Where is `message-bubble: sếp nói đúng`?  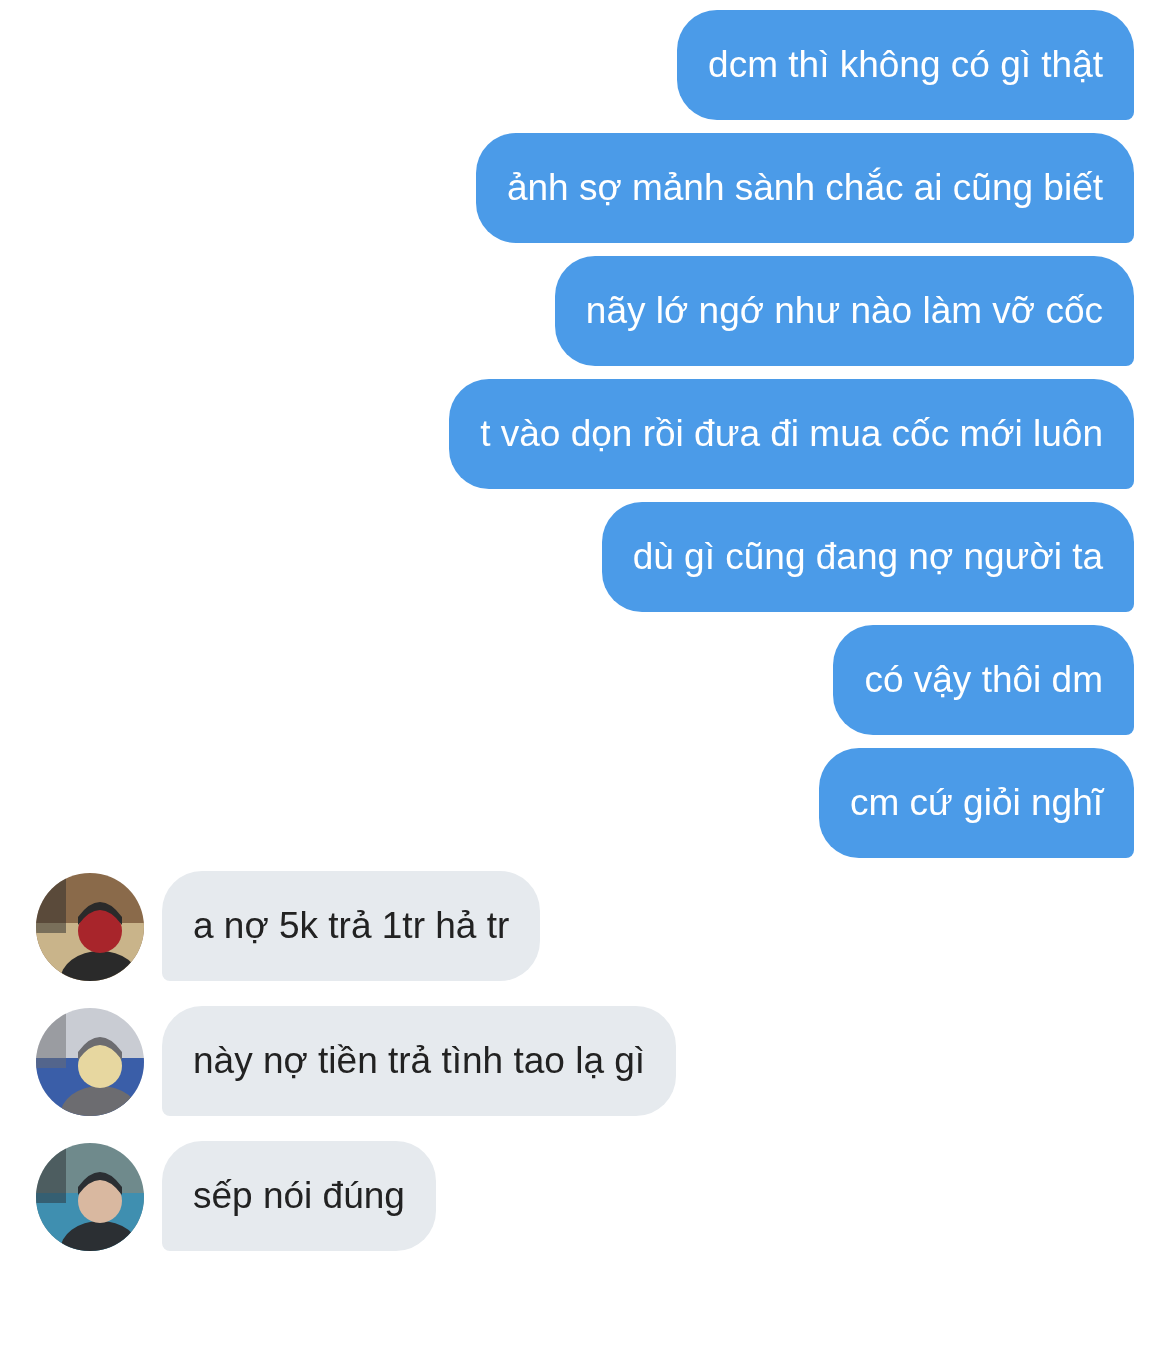 message-bubble: sếp nói đúng is located at coordinates (299, 1196).